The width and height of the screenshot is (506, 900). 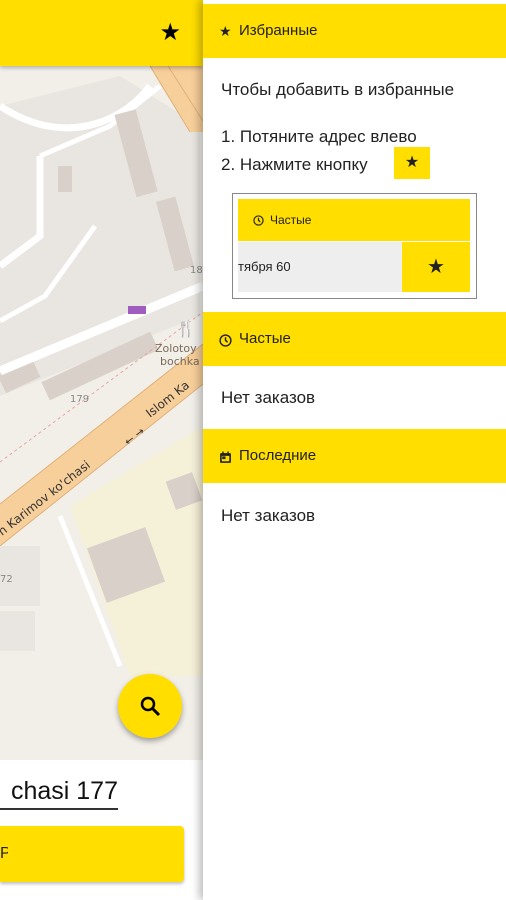 What do you see at coordinates (412, 163) in the screenshot?
I see `star-button-sample-icon: ★` at bounding box center [412, 163].